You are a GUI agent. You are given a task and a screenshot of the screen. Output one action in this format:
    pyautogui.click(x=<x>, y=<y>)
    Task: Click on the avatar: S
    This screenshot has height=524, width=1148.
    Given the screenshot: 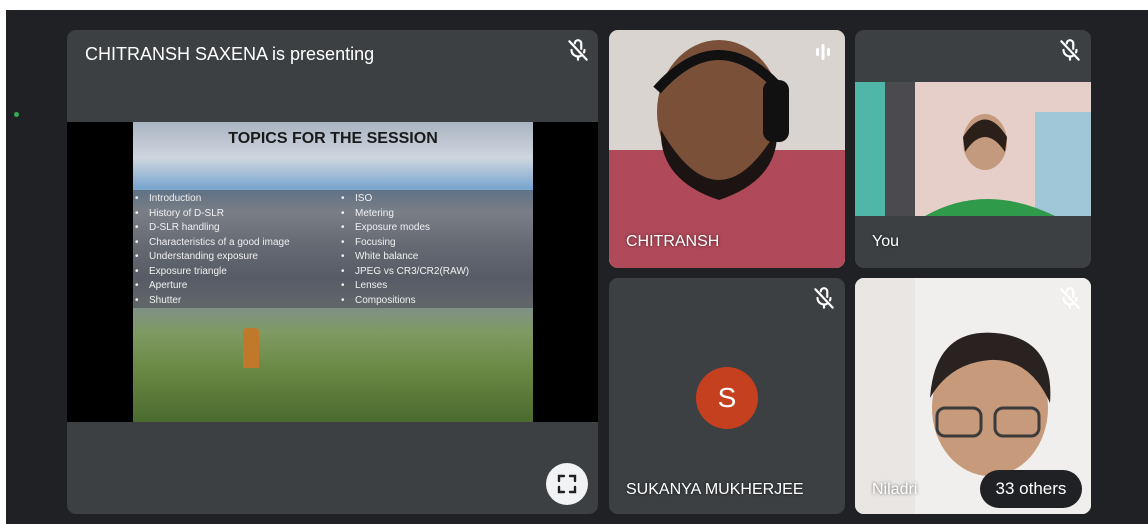 What is the action you would take?
    pyautogui.click(x=727, y=398)
    